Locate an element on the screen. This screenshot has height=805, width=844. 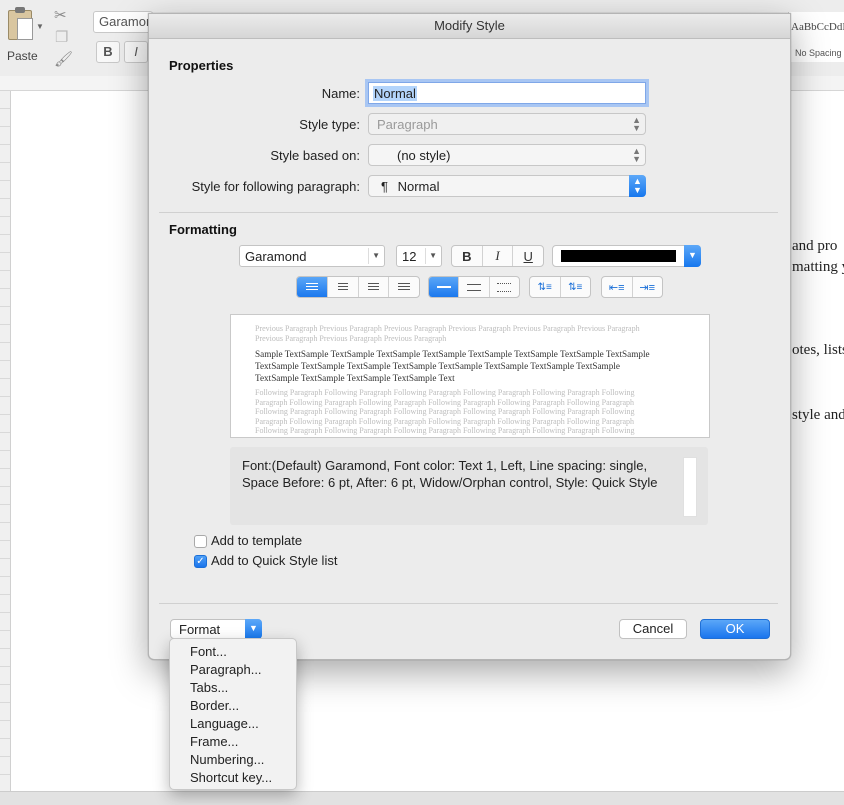
align-right-button is located at coordinates (374, 287).